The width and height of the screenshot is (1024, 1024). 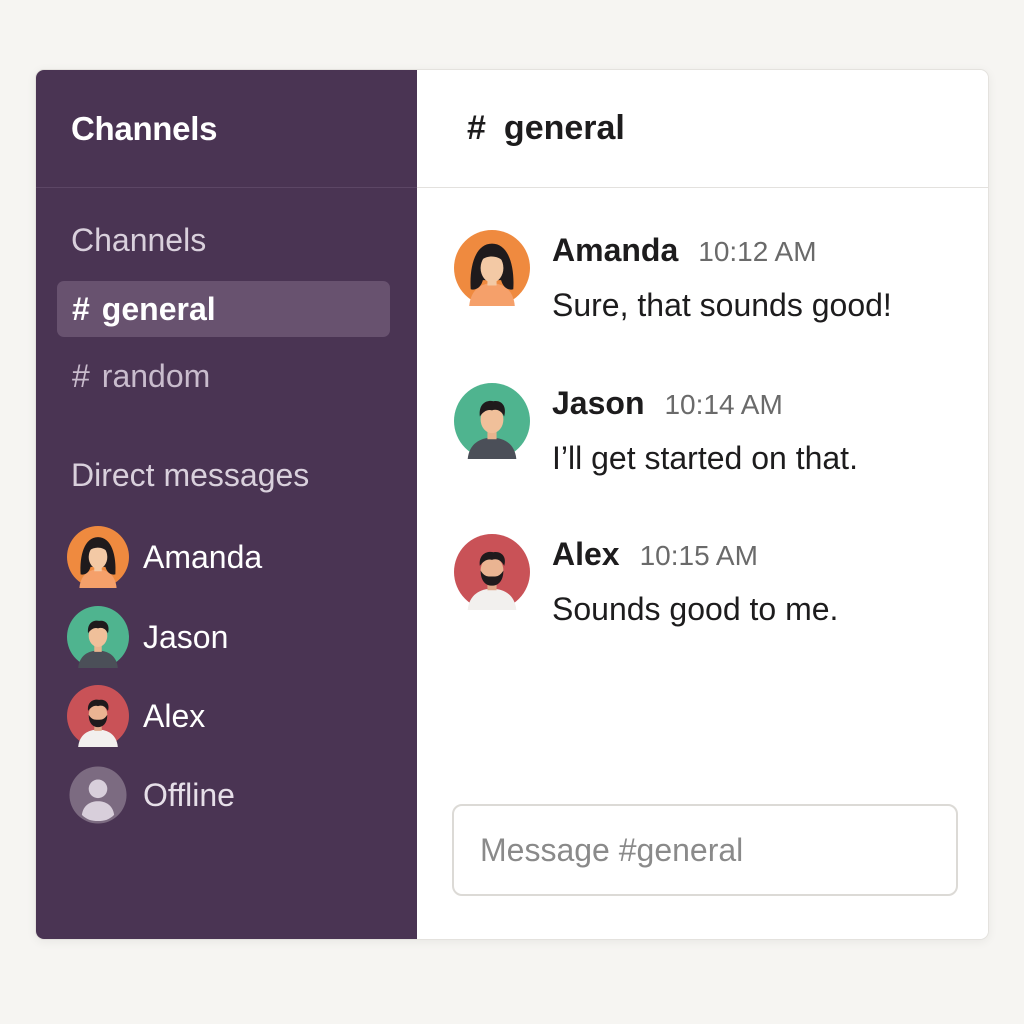 I want to click on message-composer, so click(x=705, y=850).